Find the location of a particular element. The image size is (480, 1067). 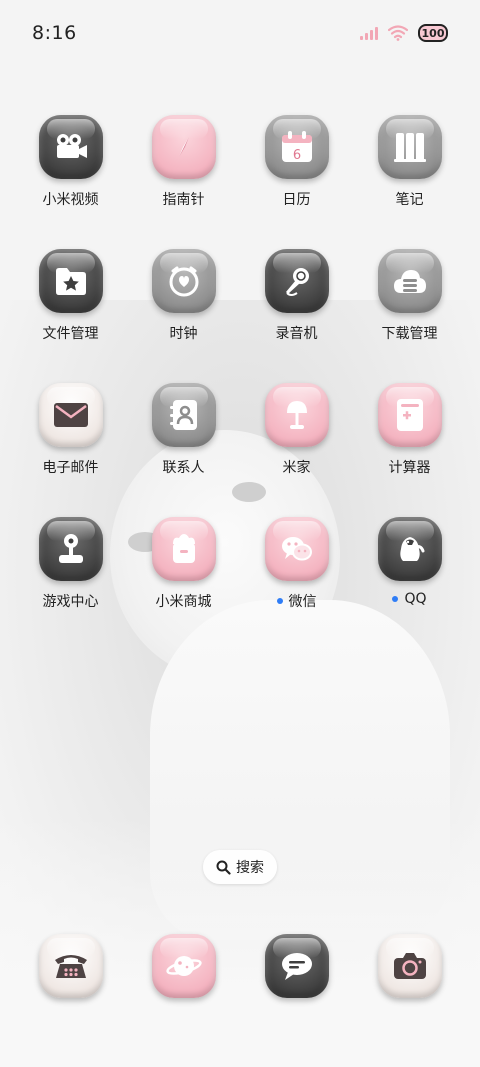

app-label: 小米视频 is located at coordinates (70, 200).